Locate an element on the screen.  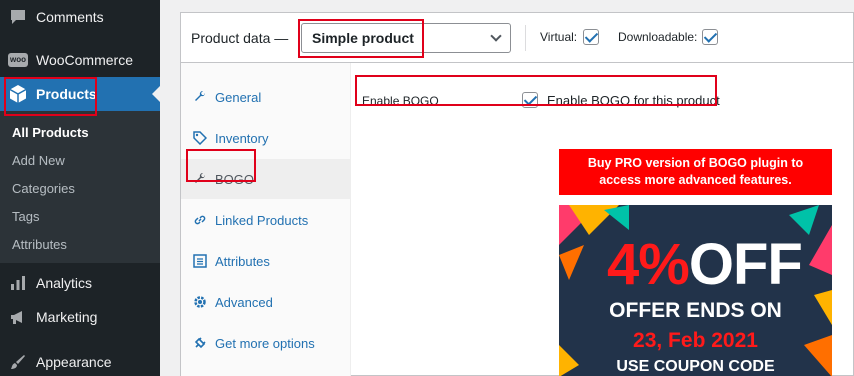
tab-inventory: Inventory is located at coordinates (265, 138).